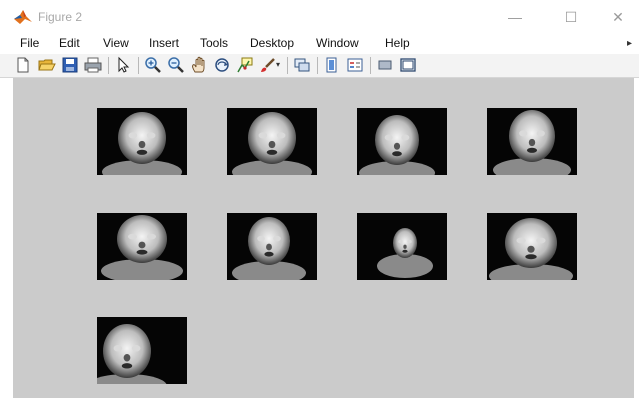 This screenshot has width=639, height=404. I want to click on colorbar-icon, so click(332, 65).